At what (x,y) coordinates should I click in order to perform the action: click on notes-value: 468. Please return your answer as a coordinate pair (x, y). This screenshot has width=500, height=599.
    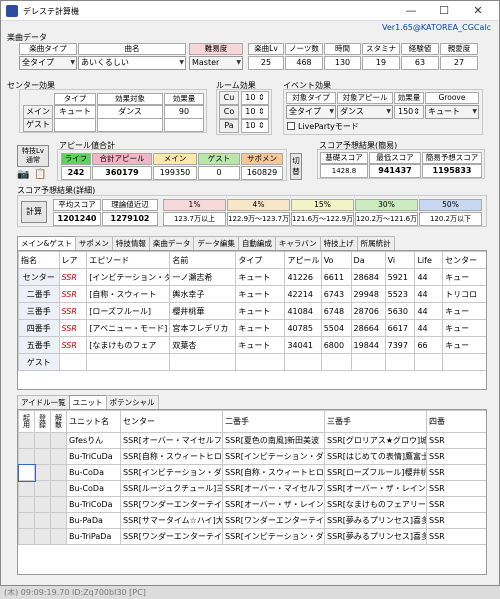
    Looking at the image, I should click on (304, 63).